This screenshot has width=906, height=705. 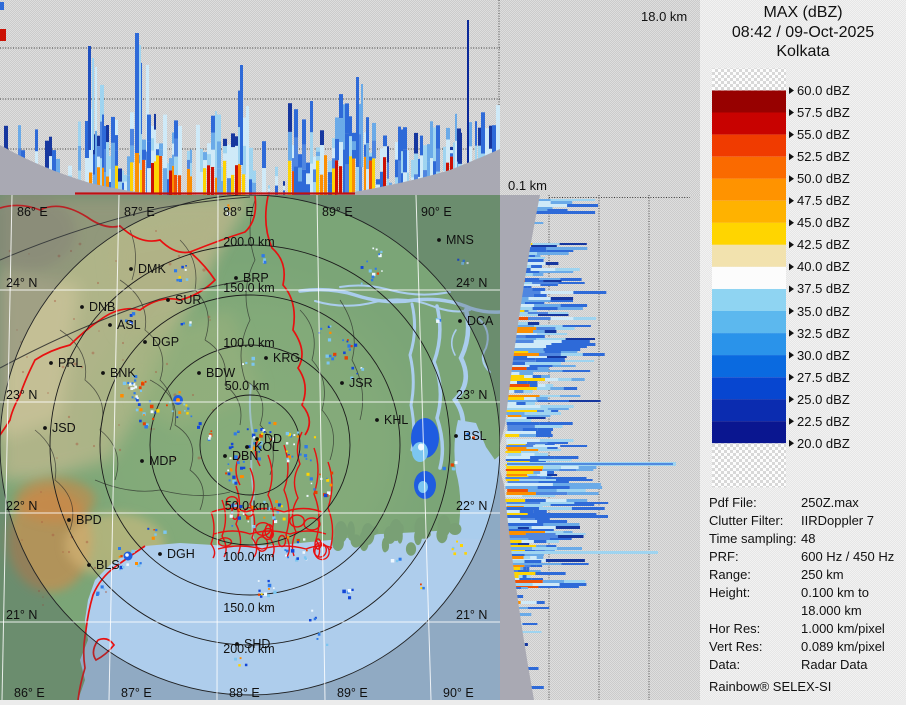 I want to click on svg-text: BNK, so click(x=123, y=373).